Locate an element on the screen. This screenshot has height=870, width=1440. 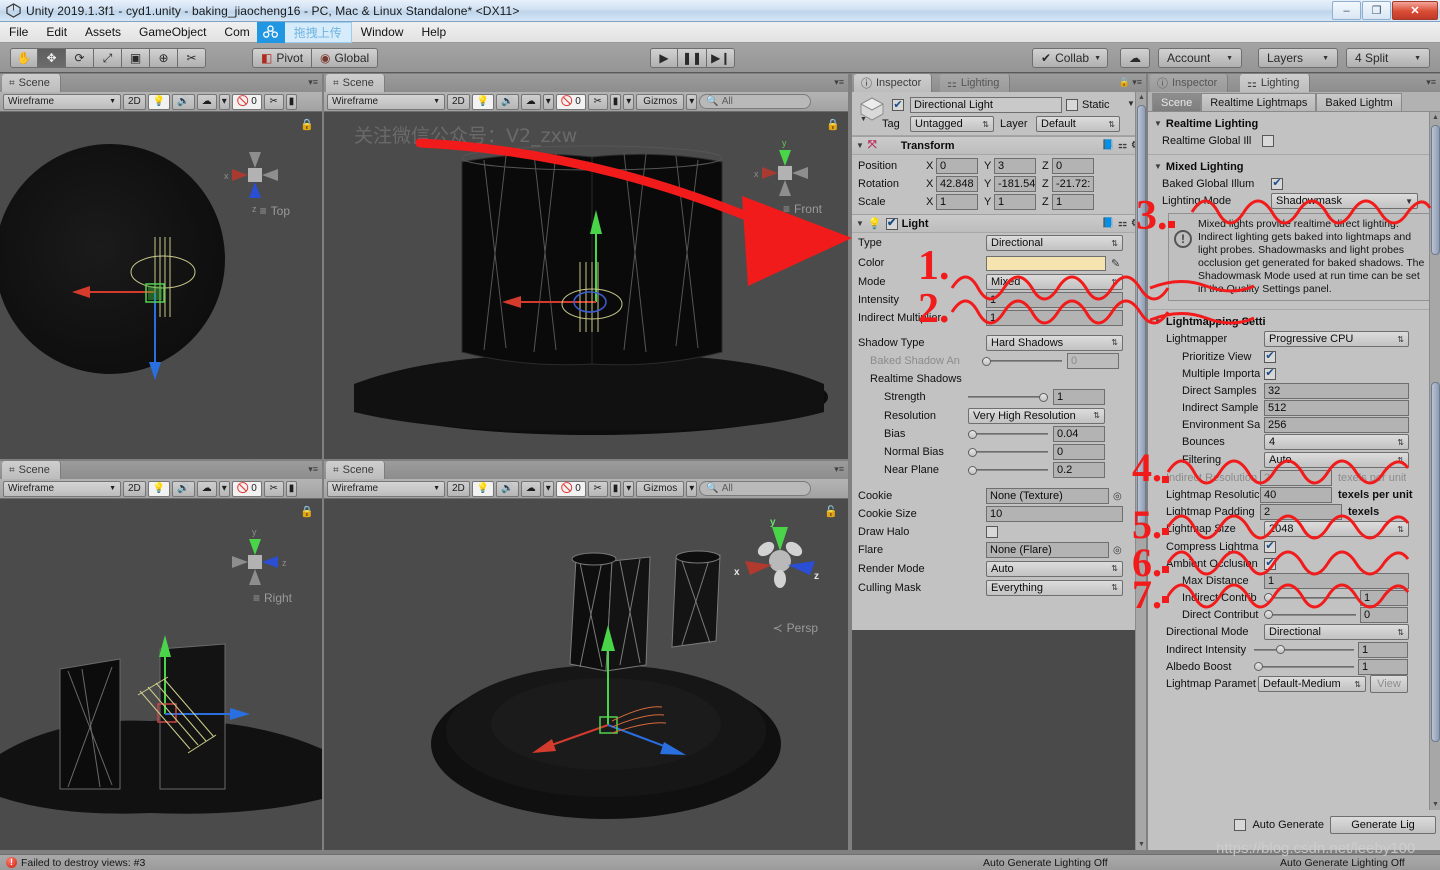
type-dropdown: Directional ⇅ is located at coordinates (1054, 243).